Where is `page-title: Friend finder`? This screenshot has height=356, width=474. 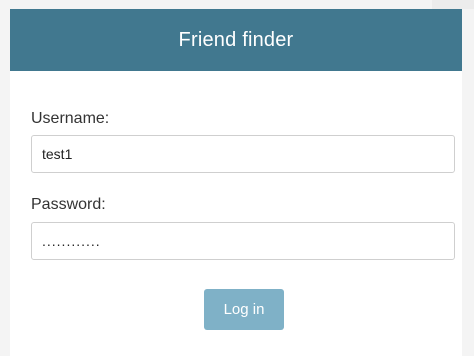 page-title: Friend finder is located at coordinates (236, 39).